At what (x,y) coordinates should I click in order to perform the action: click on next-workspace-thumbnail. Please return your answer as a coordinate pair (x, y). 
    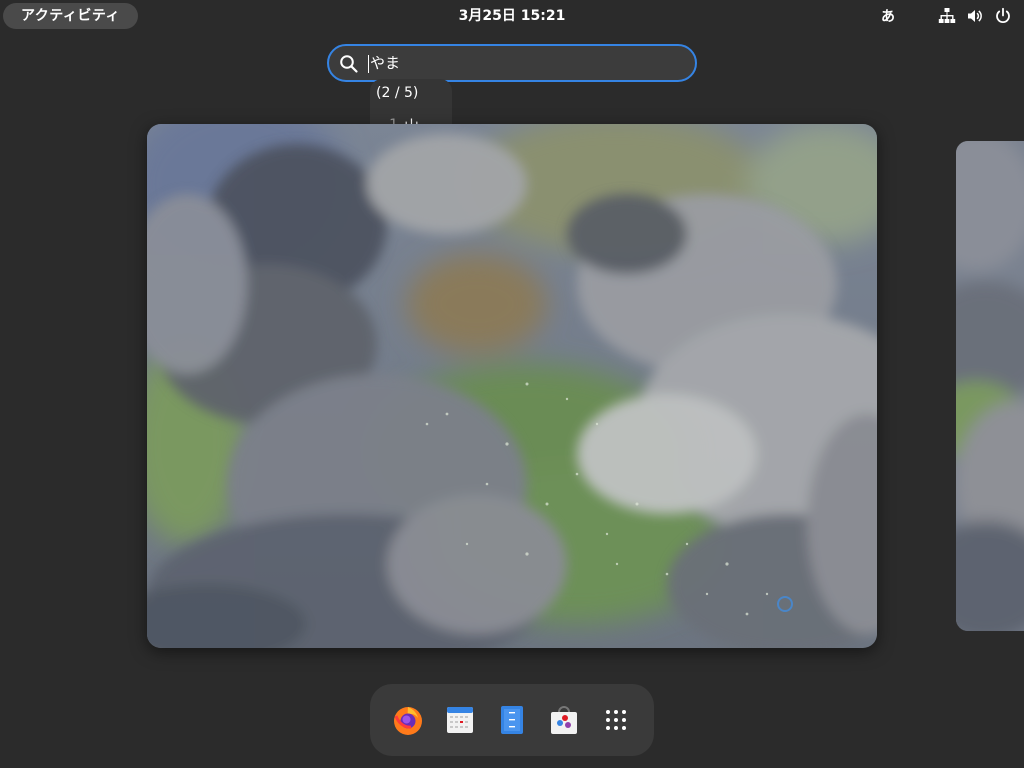
    Looking at the image, I should click on (990, 386).